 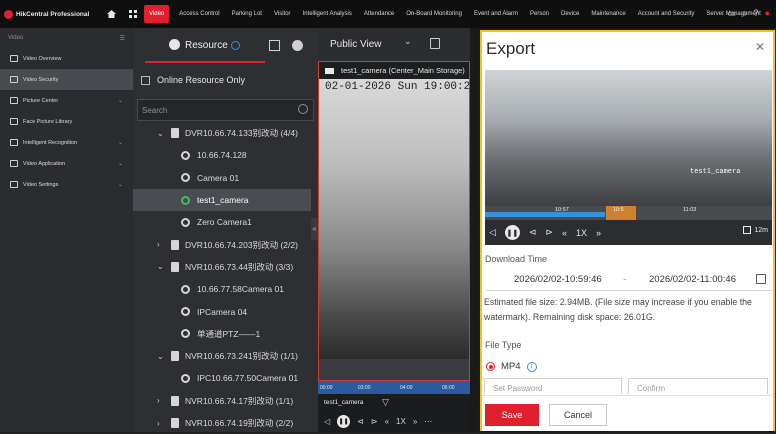 What do you see at coordinates (206, 45) in the screenshot?
I see `tab-resource: Resource` at bounding box center [206, 45].